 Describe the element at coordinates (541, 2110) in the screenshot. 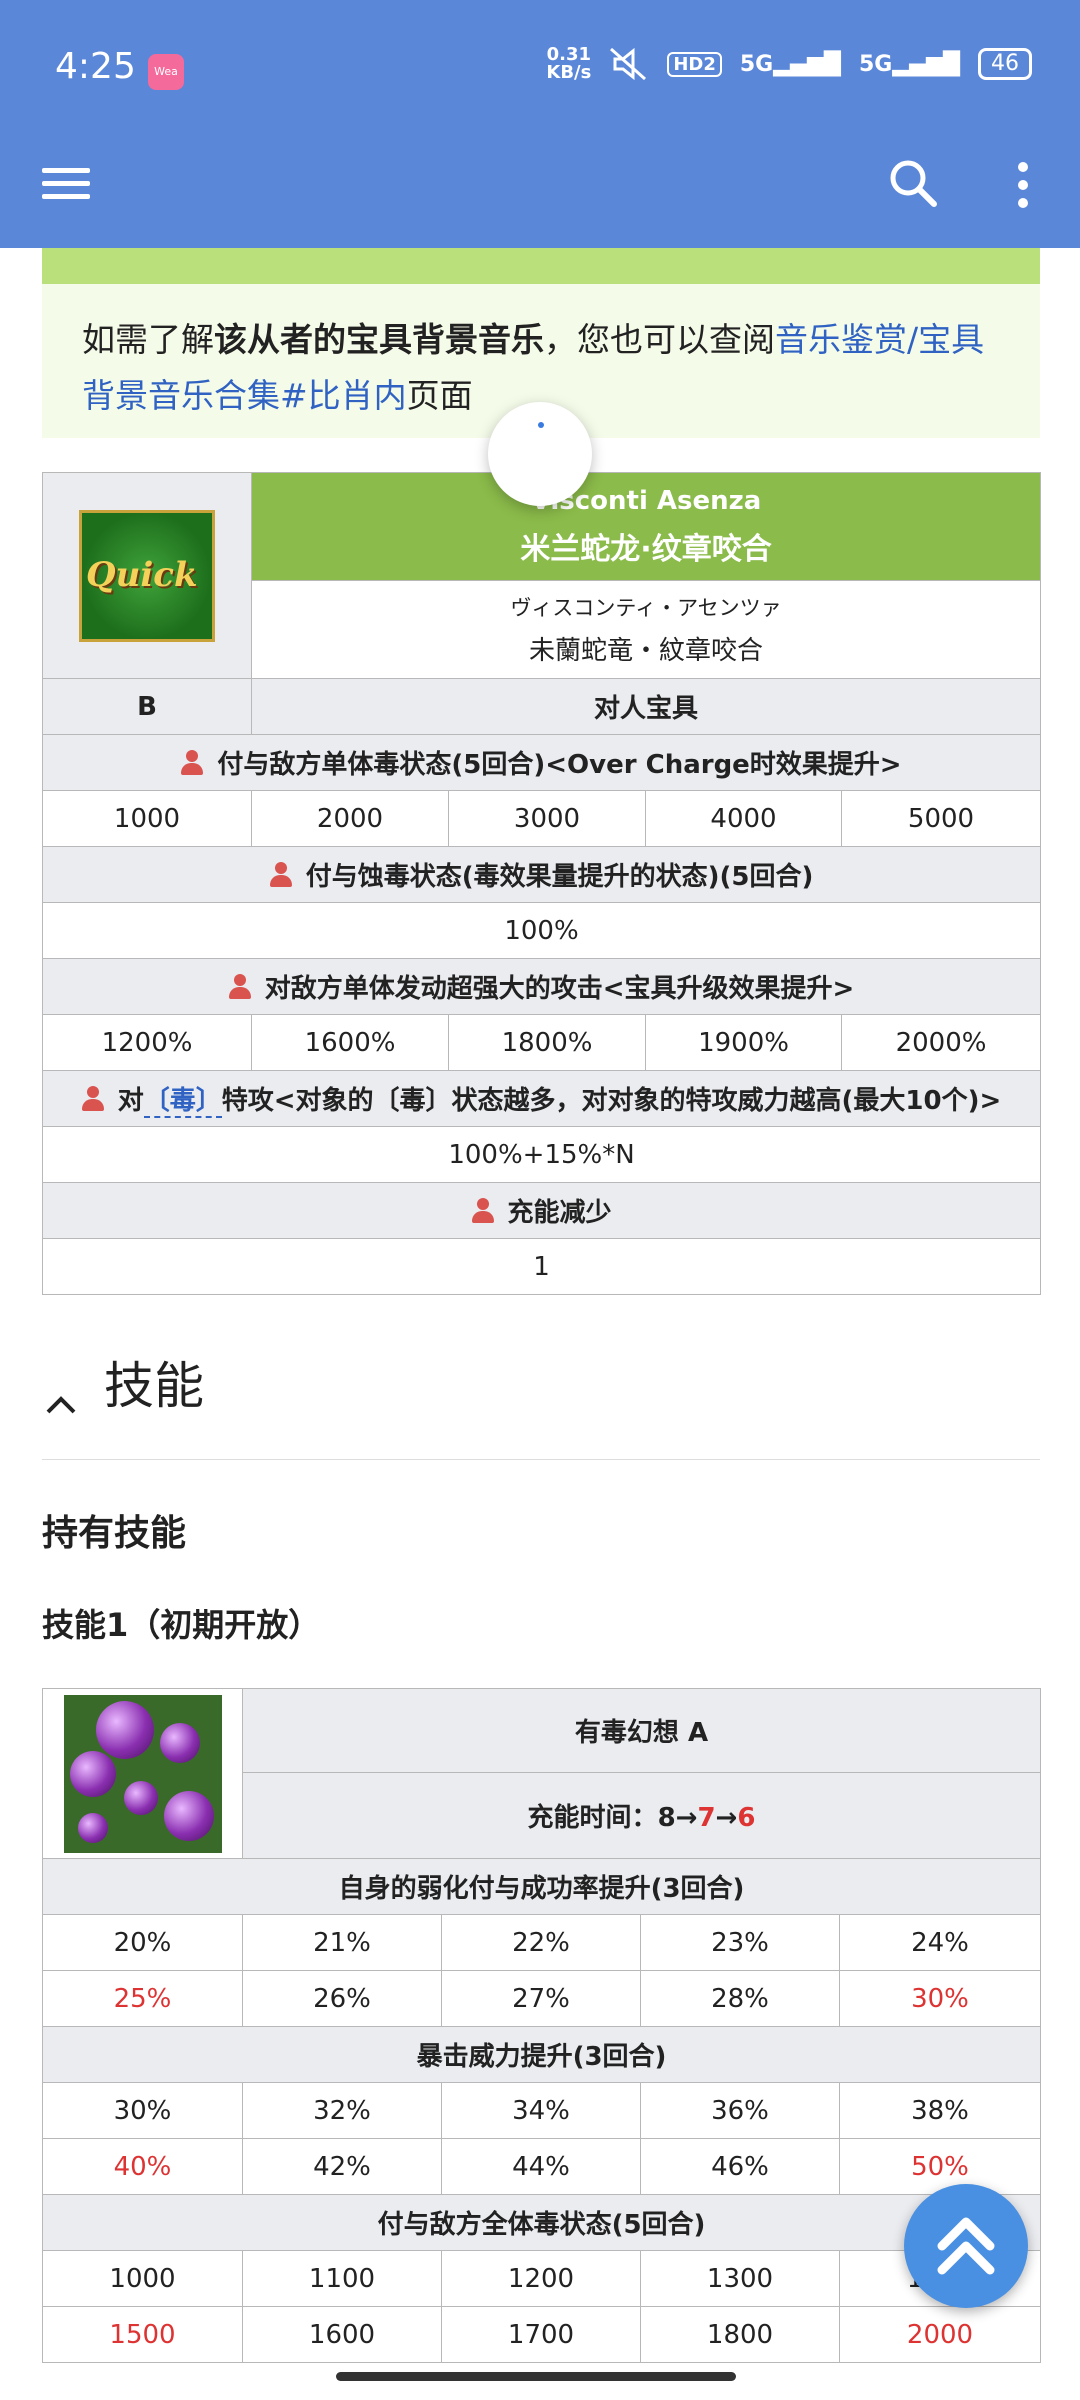

I see `skill-1-effect-2-value: 34%` at that location.